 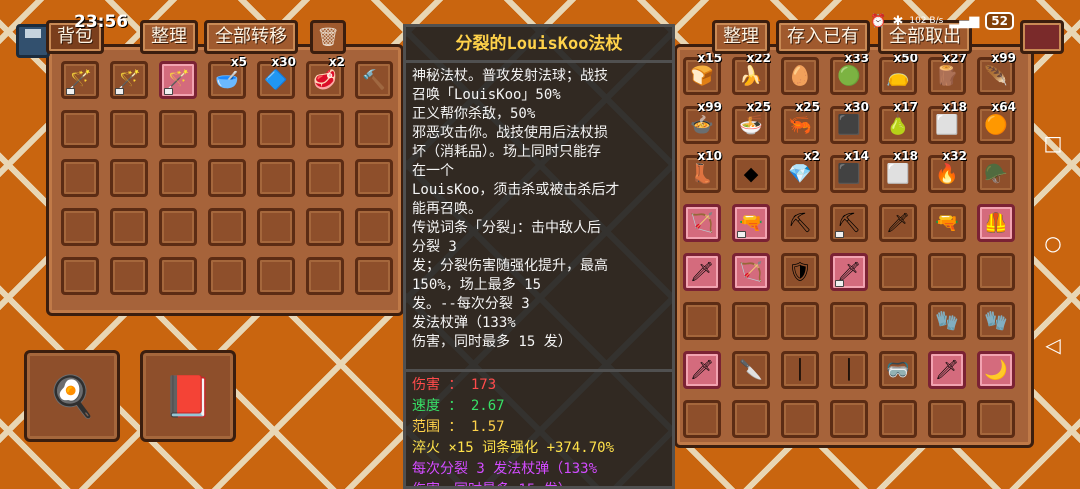 I want to click on inventory-slot: 🌙, so click(x=996, y=370).